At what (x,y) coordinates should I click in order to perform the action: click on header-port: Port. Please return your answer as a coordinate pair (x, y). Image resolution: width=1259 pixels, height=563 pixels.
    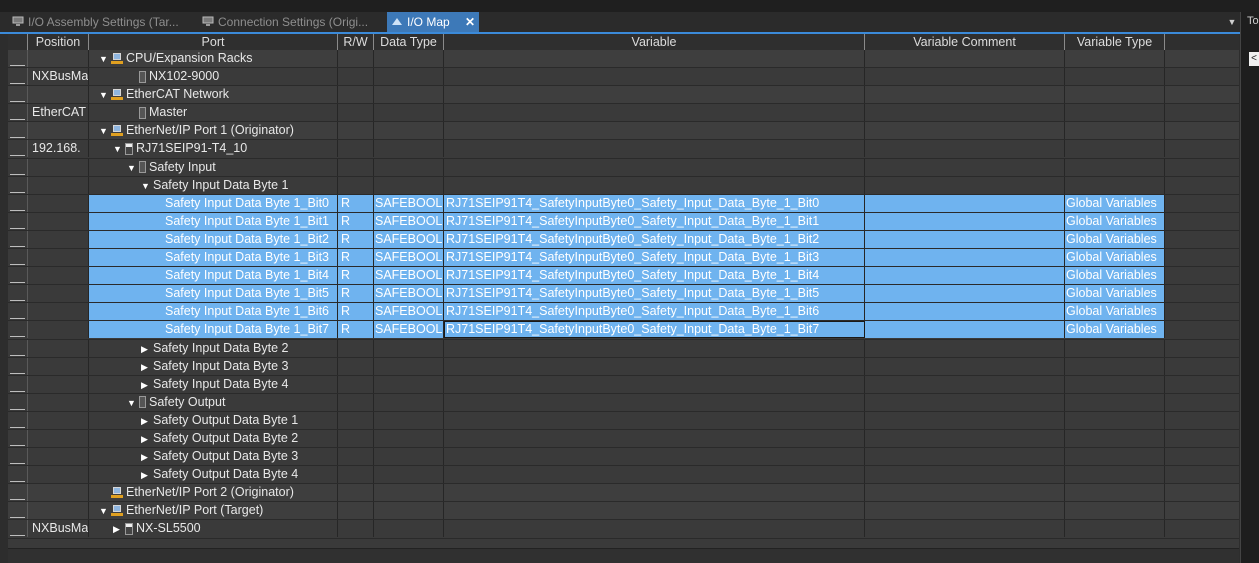
    Looking at the image, I should click on (213, 42).